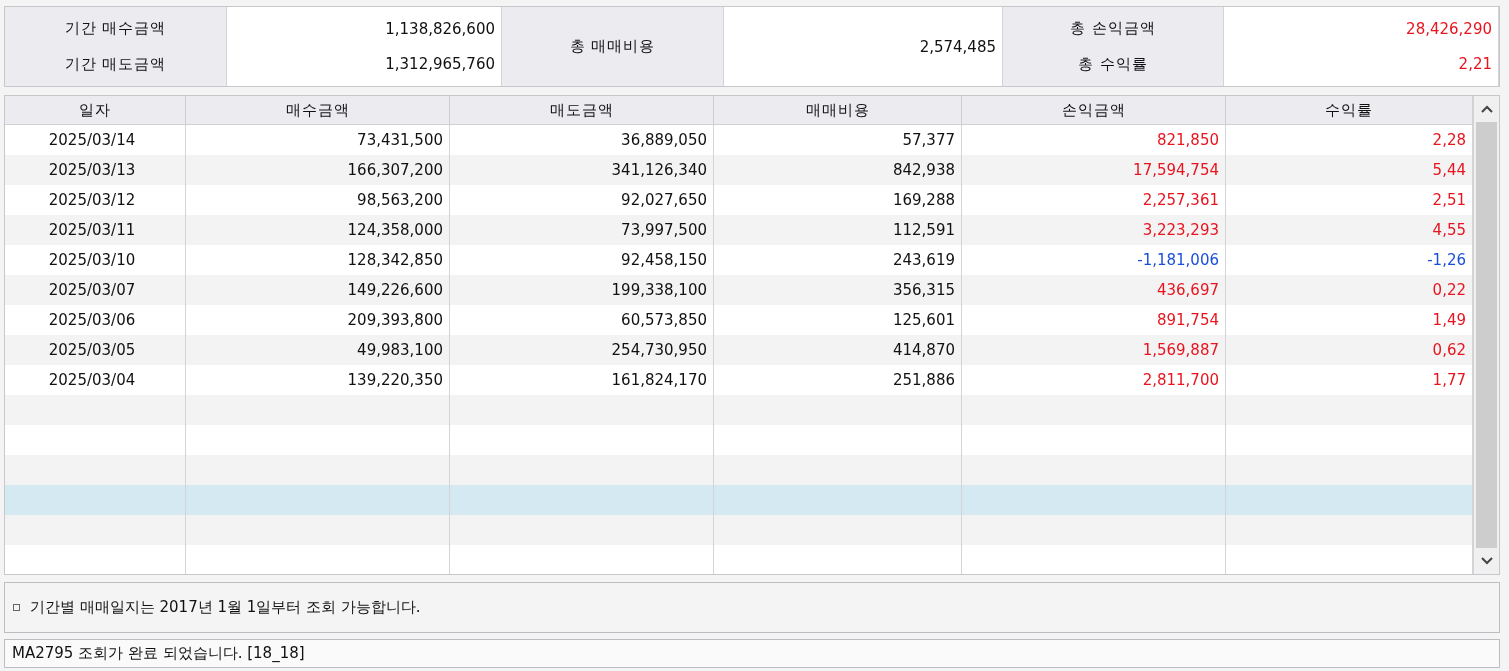 This screenshot has width=1509, height=671. Describe the element at coordinates (440, 29) in the screenshot. I see `summary-value: 1,138,826,600` at that location.